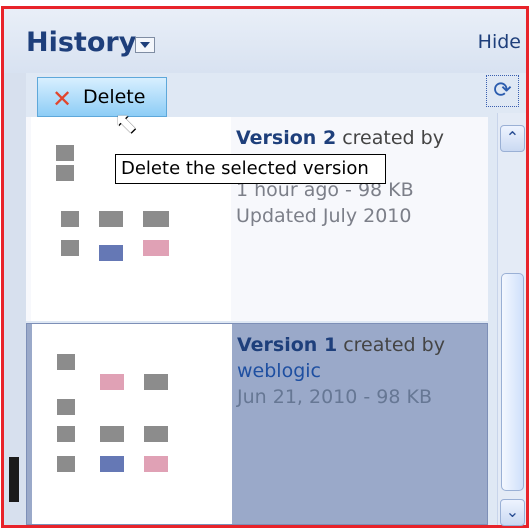 The image size is (530, 531). Describe the element at coordinates (265, 41) in the screenshot. I see `panel-header: History Hide` at that location.